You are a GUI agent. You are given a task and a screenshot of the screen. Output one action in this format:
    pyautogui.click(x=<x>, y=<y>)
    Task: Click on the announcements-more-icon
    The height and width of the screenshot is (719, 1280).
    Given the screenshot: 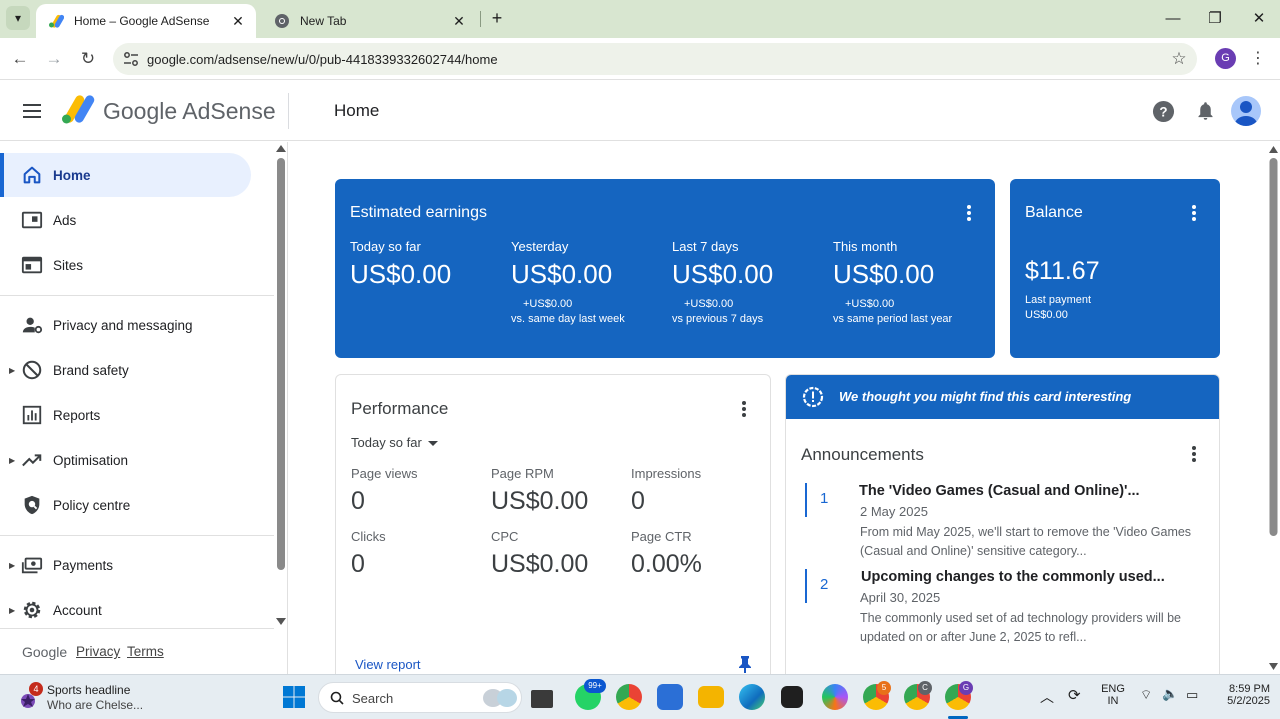 What is the action you would take?
    pyautogui.click(x=1194, y=454)
    